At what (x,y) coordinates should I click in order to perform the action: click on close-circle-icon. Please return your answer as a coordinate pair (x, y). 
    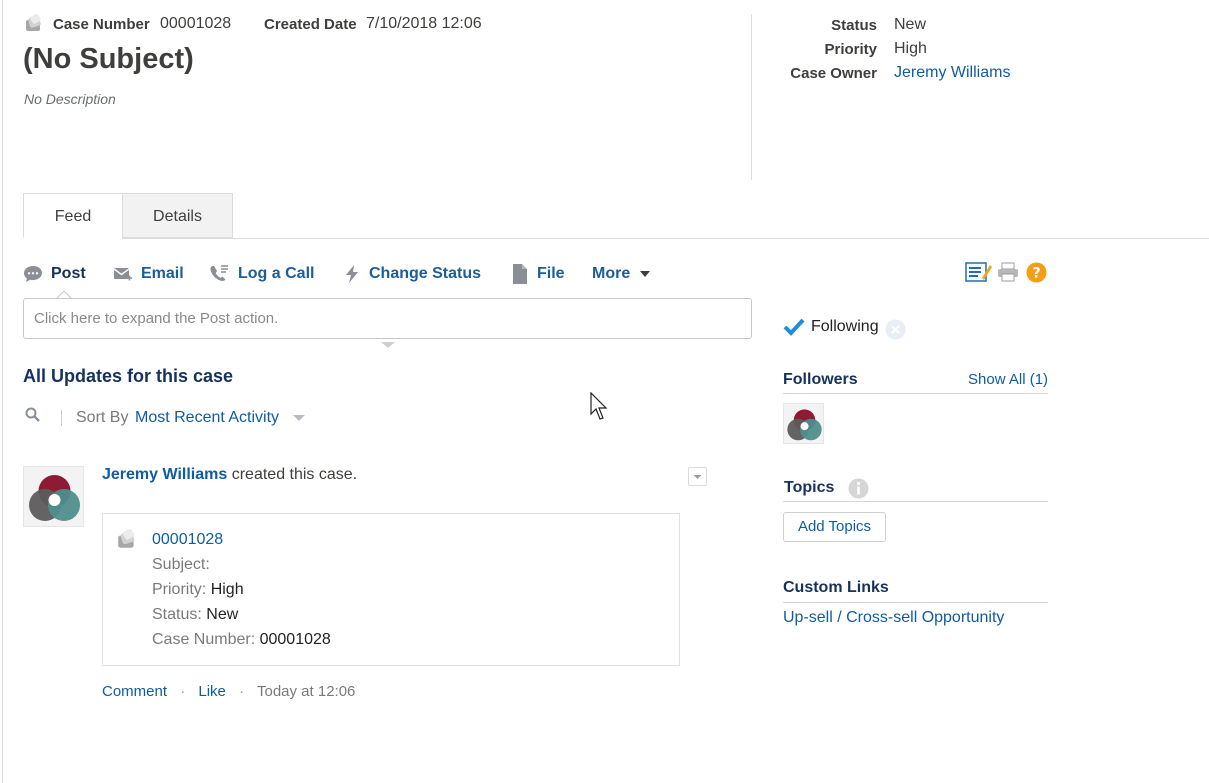
    Looking at the image, I should click on (895, 329).